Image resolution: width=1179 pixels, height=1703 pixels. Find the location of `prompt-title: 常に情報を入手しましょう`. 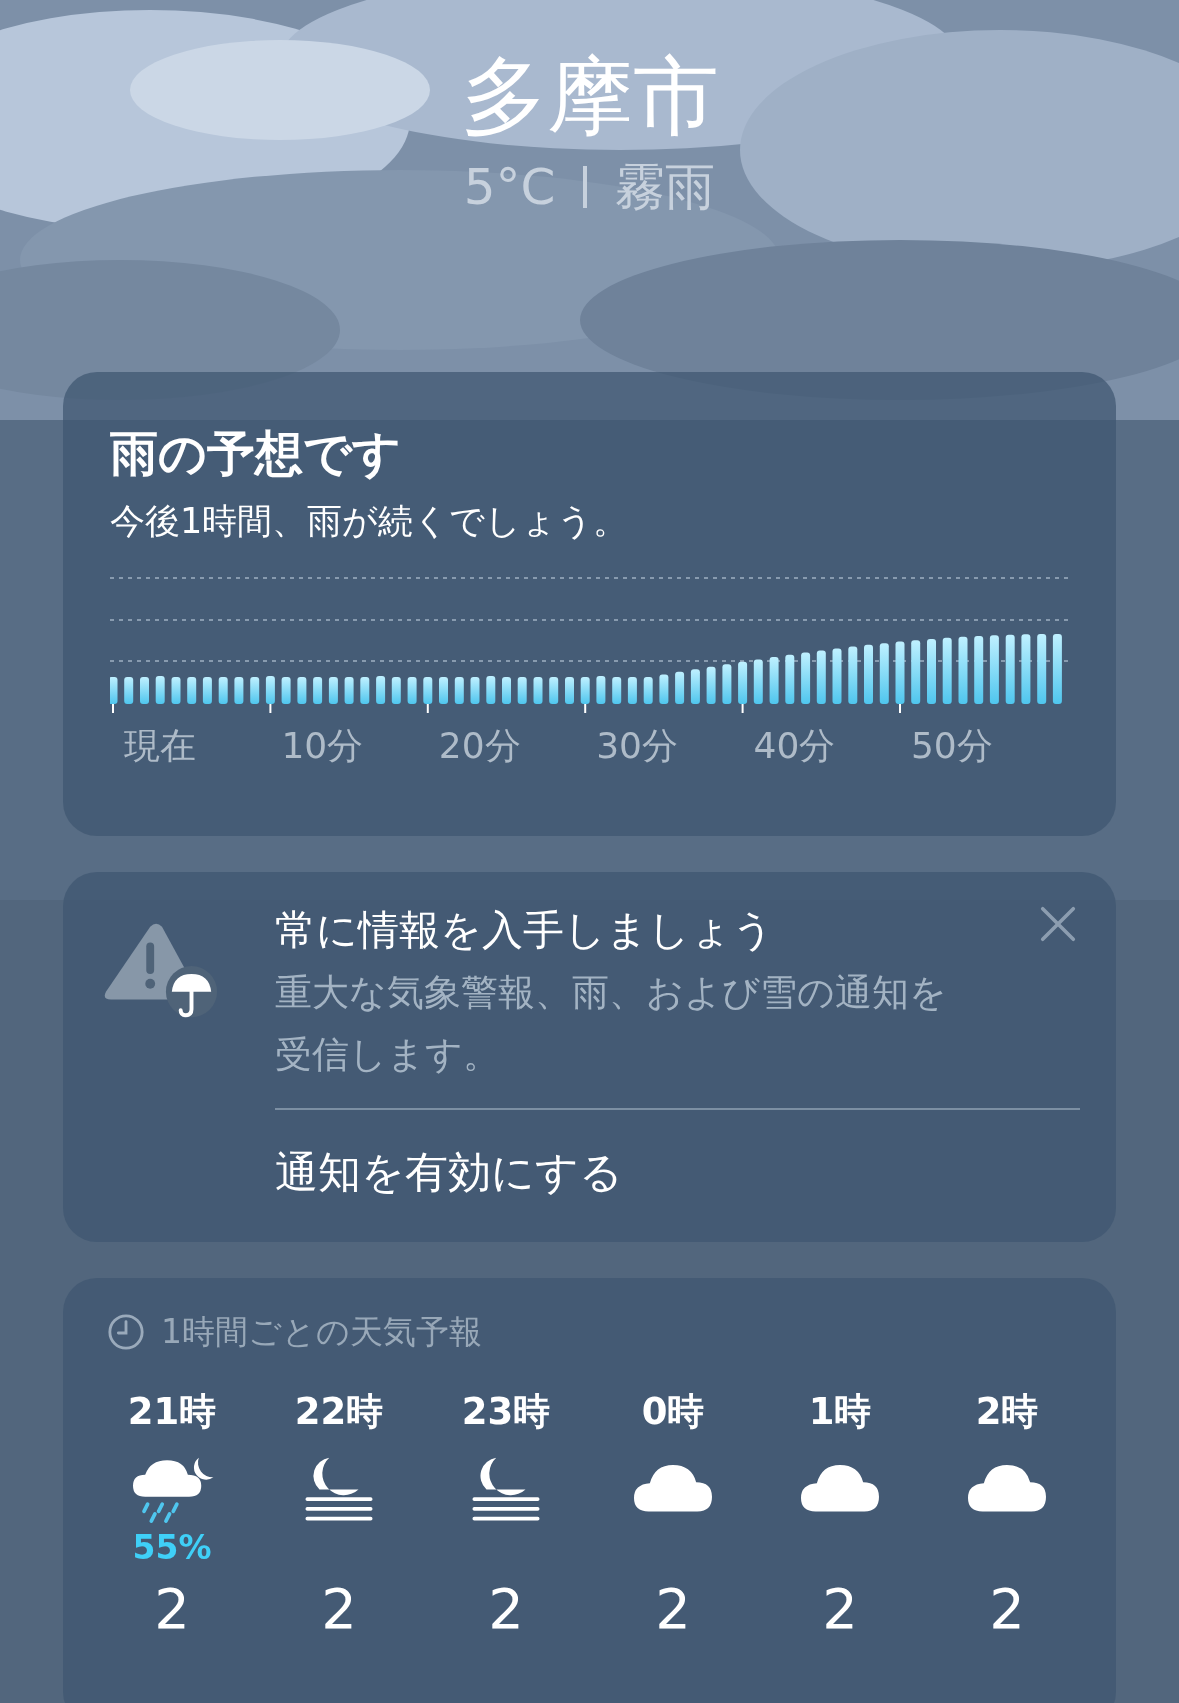

prompt-title: 常に情報を入手しましょう is located at coordinates (524, 930).